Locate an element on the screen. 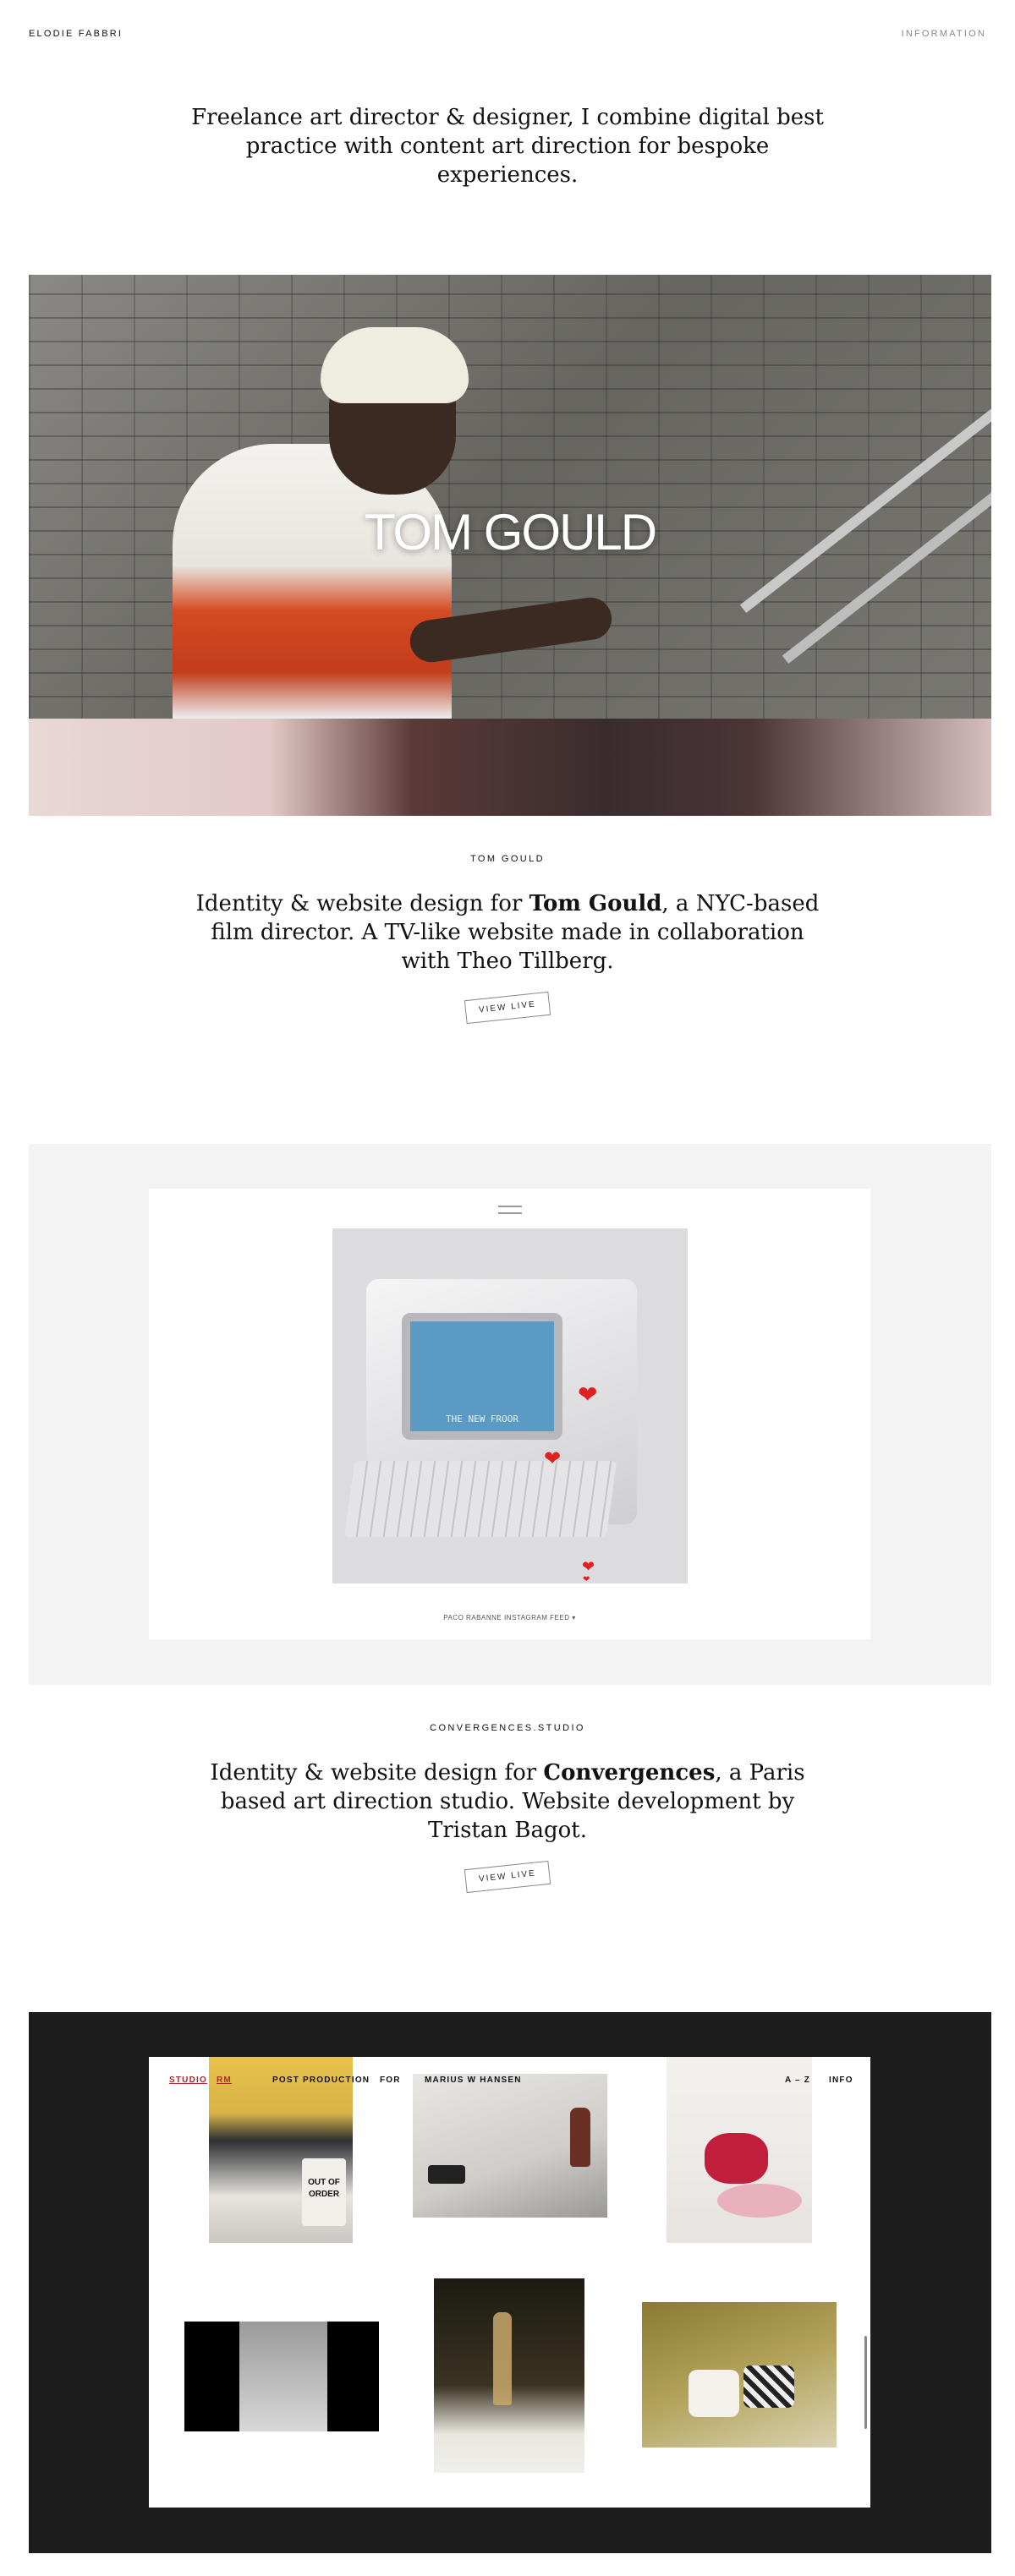  radio is located at coordinates (447, 2174).